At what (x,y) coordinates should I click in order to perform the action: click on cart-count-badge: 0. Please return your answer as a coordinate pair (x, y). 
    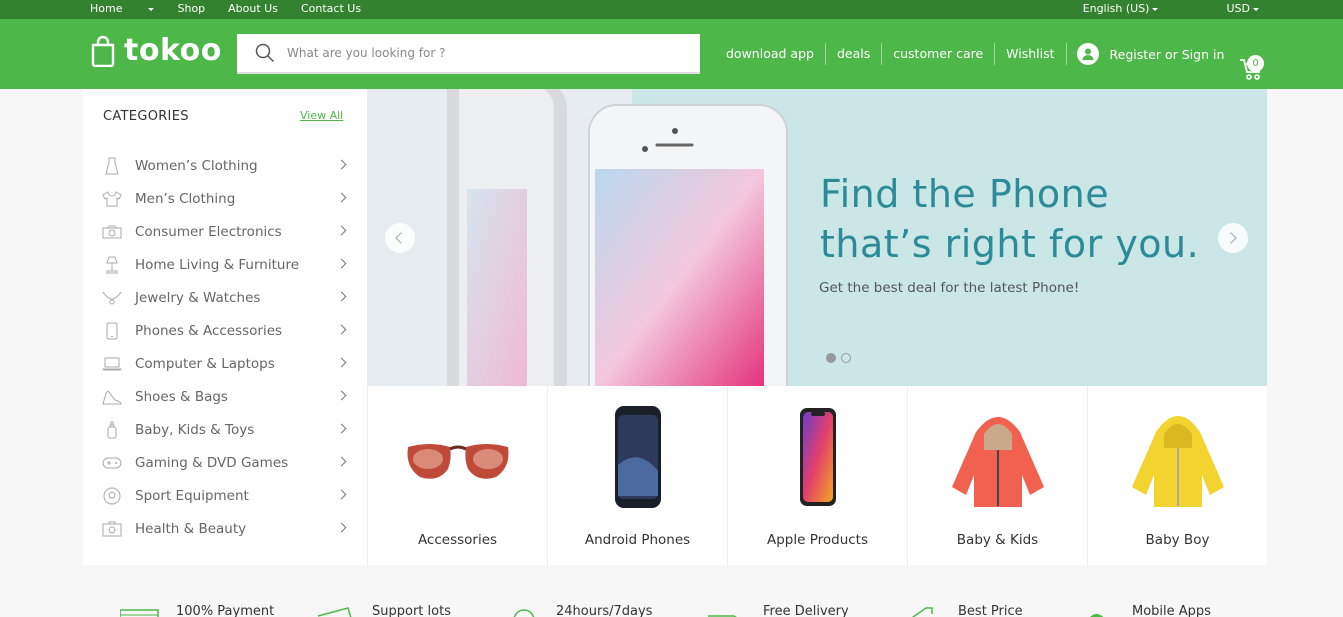
    Looking at the image, I should click on (1255, 63).